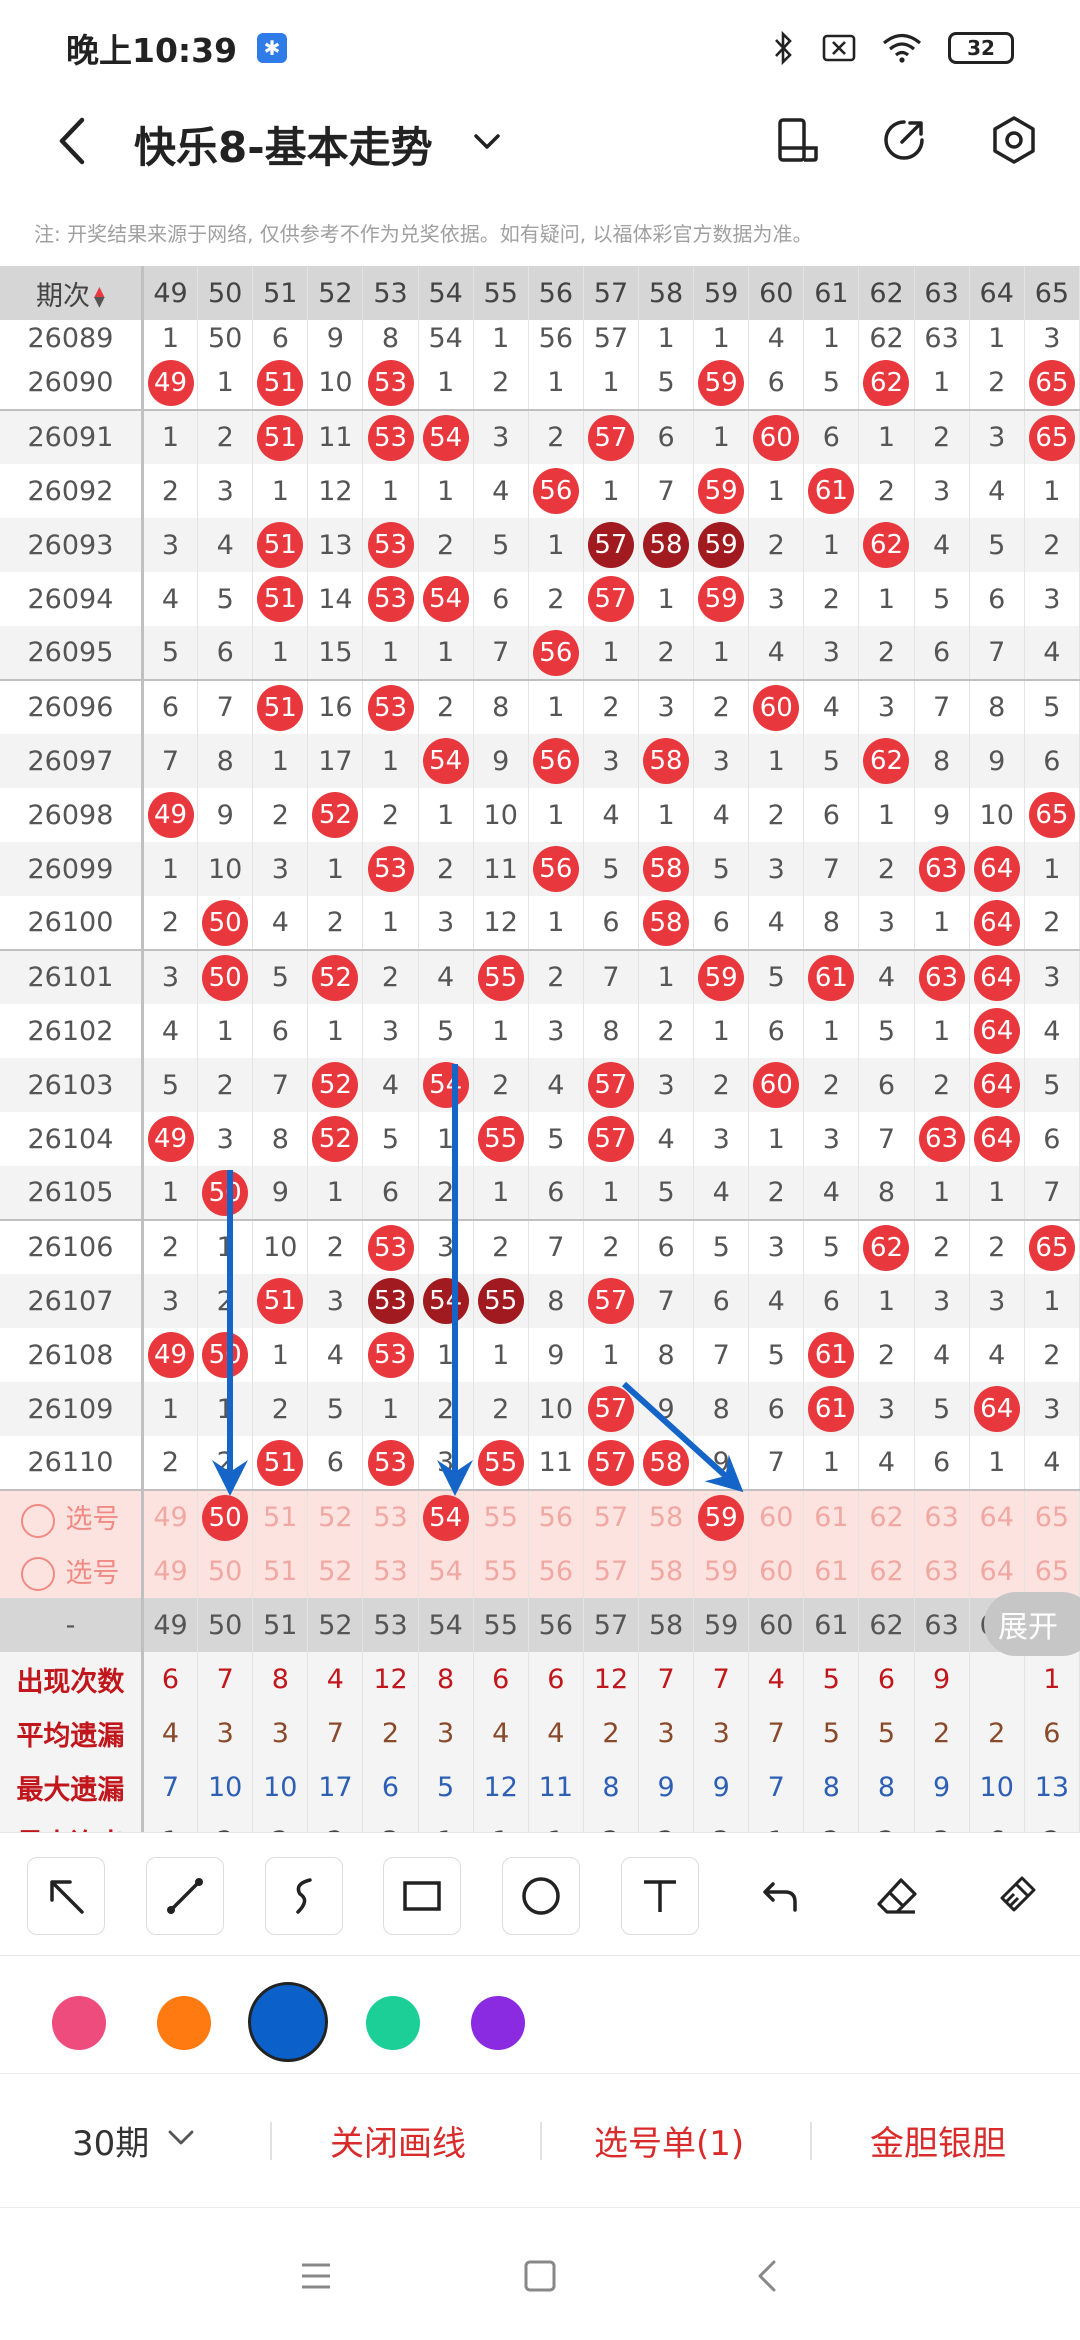  Describe the element at coordinates (768, 2276) in the screenshot. I see `back-icon` at that location.